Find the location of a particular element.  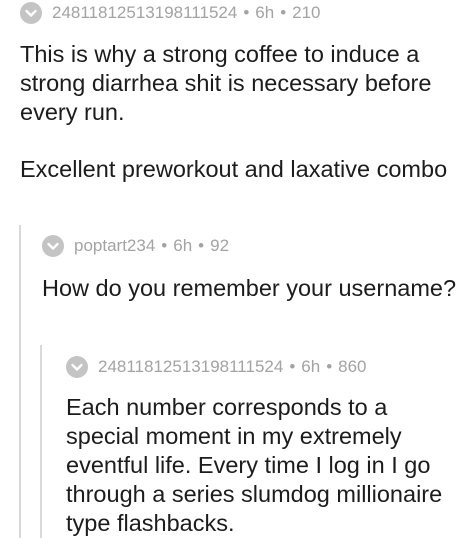

comment-body: How do you remember your username? is located at coordinates (252, 288).